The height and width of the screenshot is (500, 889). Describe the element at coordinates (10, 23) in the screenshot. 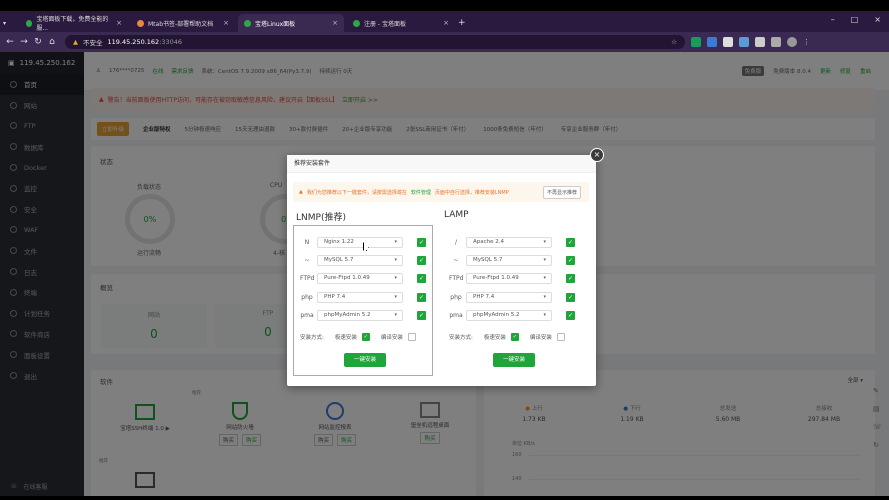

I see `tab-search-button: ▾` at that location.